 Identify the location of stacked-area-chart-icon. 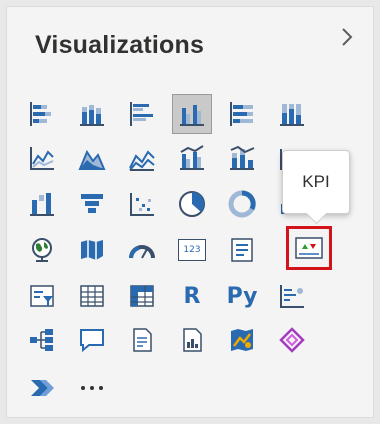
(142, 160).